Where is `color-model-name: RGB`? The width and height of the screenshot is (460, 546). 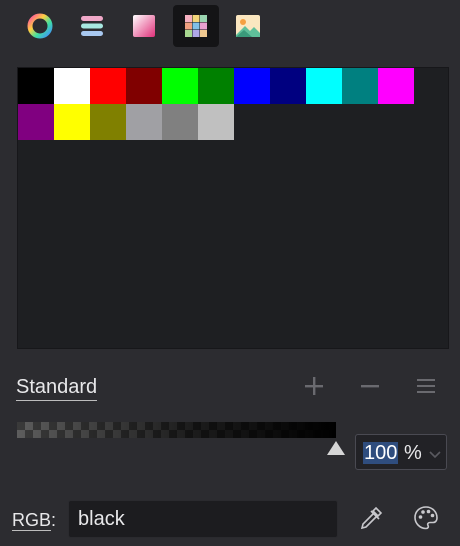
color-model-name: RGB is located at coordinates (32, 520).